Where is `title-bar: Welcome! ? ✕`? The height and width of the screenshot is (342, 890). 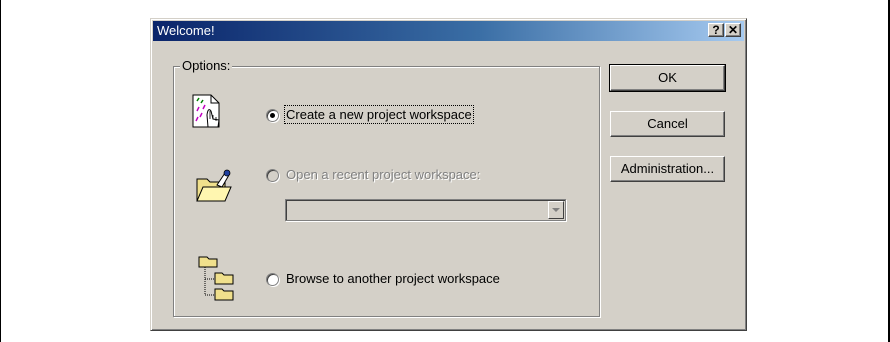 title-bar: Welcome! ? ✕ is located at coordinates (448, 31).